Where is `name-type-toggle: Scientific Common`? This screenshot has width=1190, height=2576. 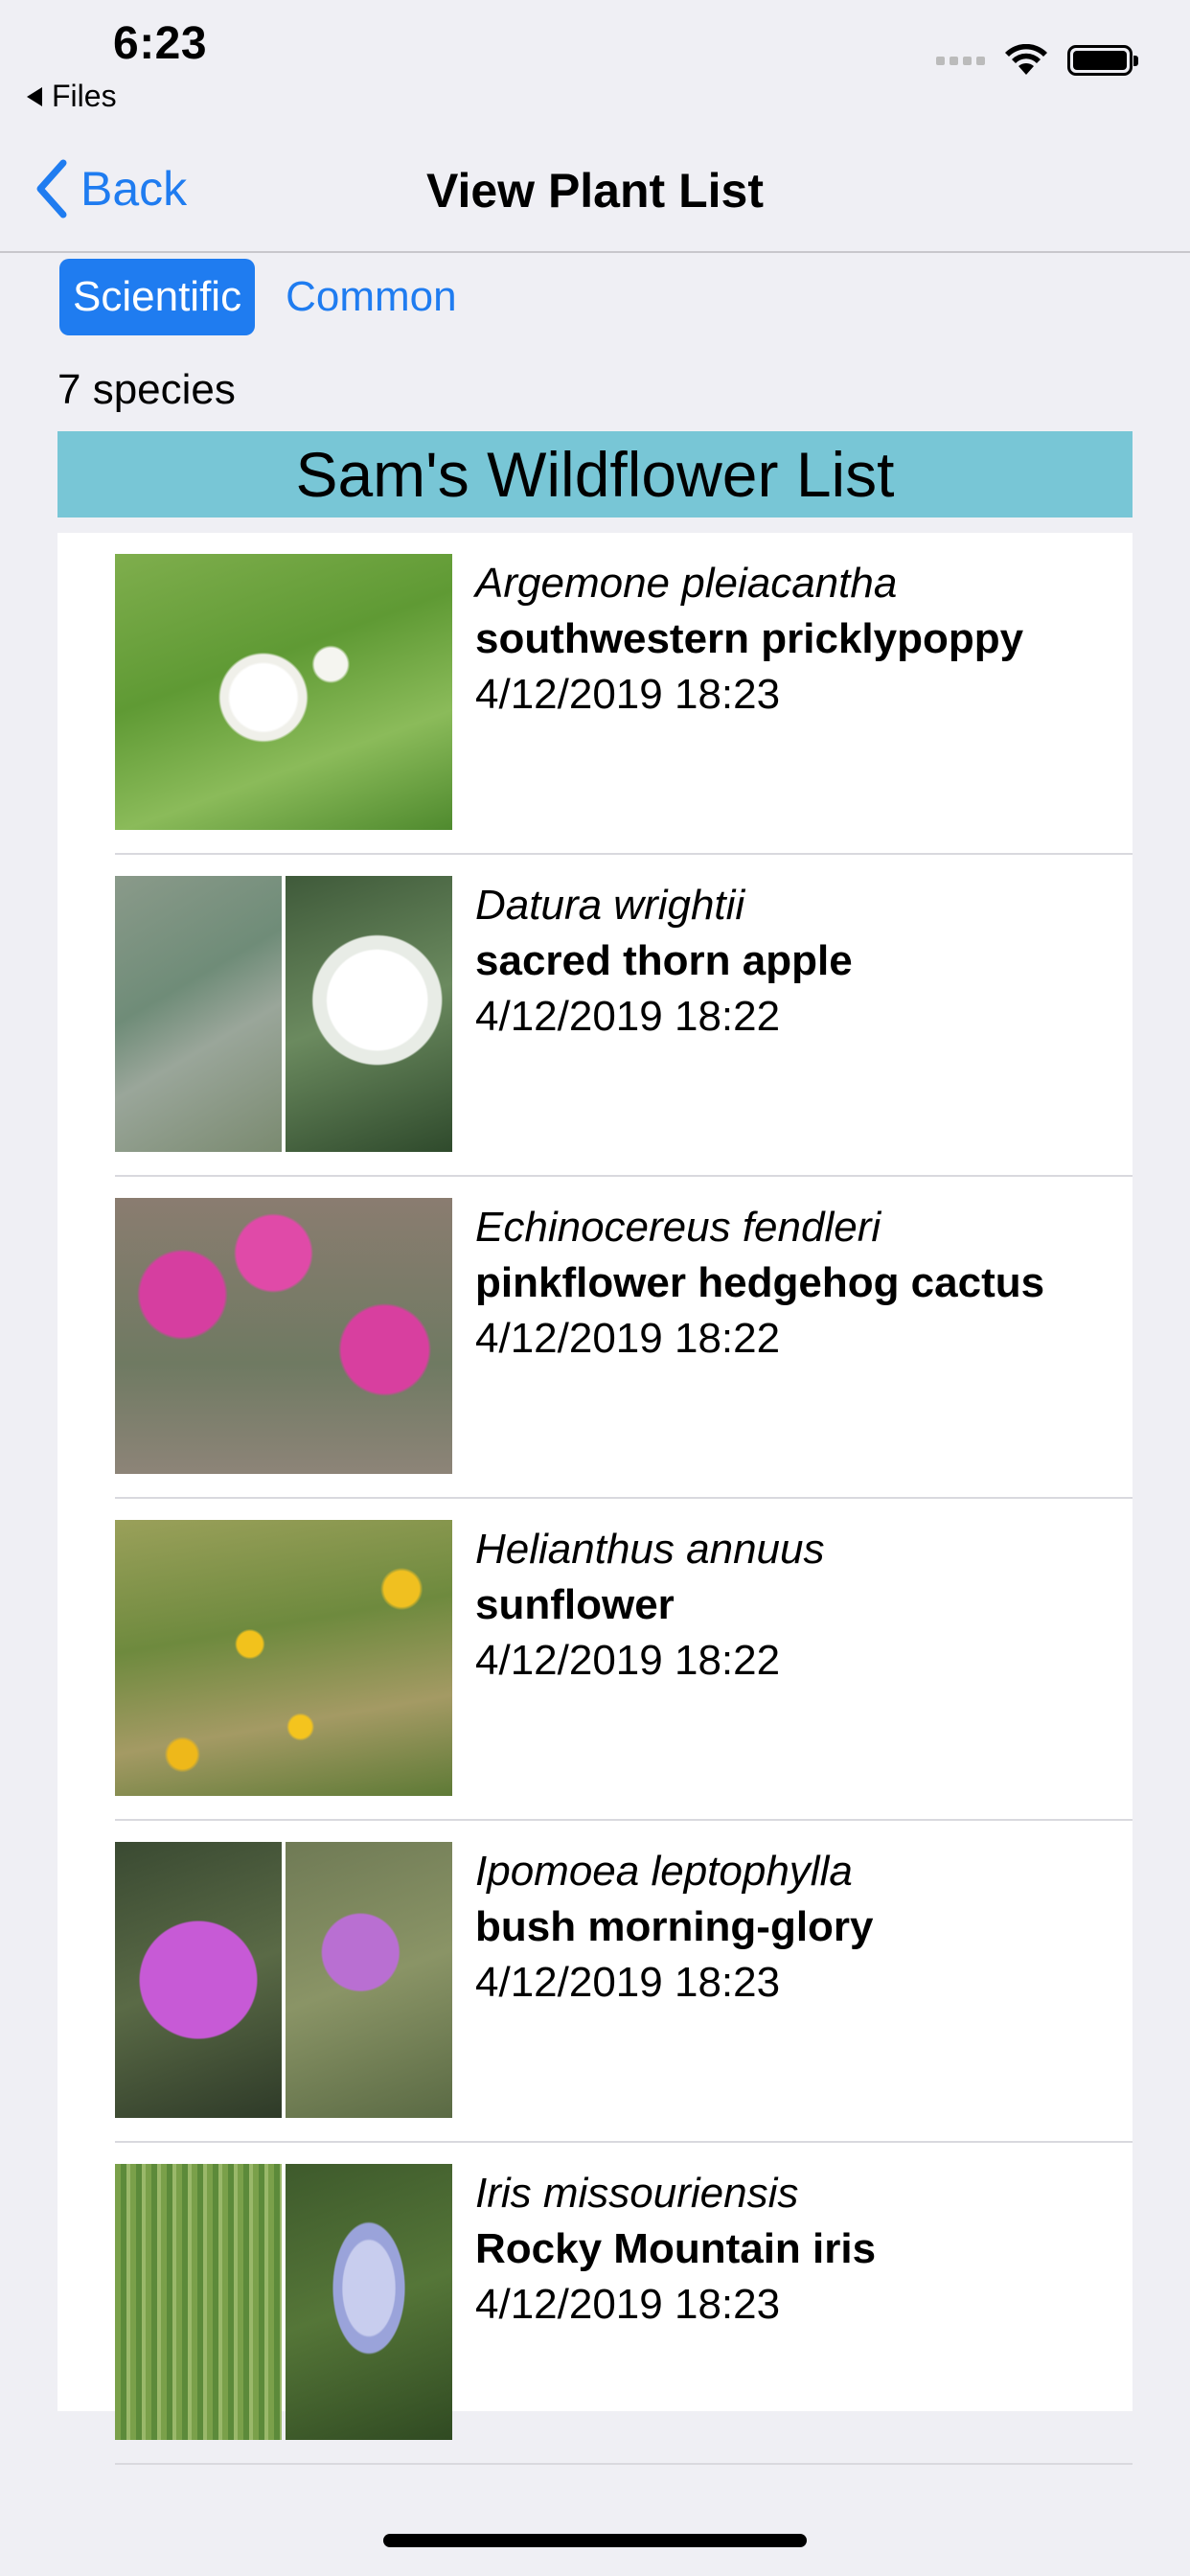 name-type-toggle: Scientific Common is located at coordinates (264, 297).